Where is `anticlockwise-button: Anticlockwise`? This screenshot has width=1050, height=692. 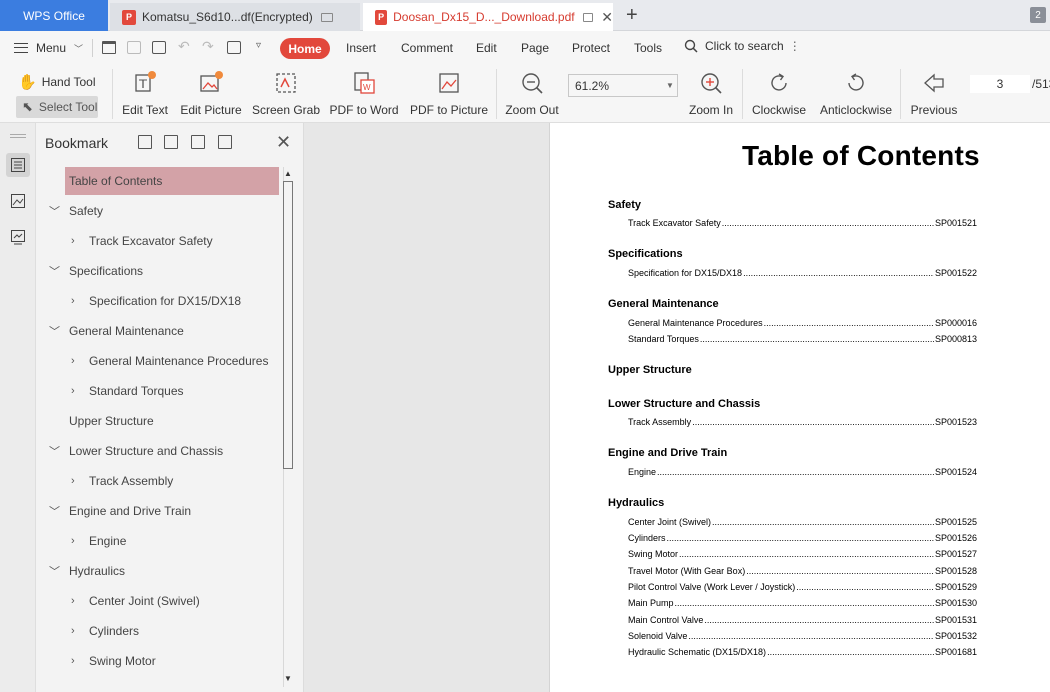 anticlockwise-button: Anticlockwise is located at coordinates (856, 94).